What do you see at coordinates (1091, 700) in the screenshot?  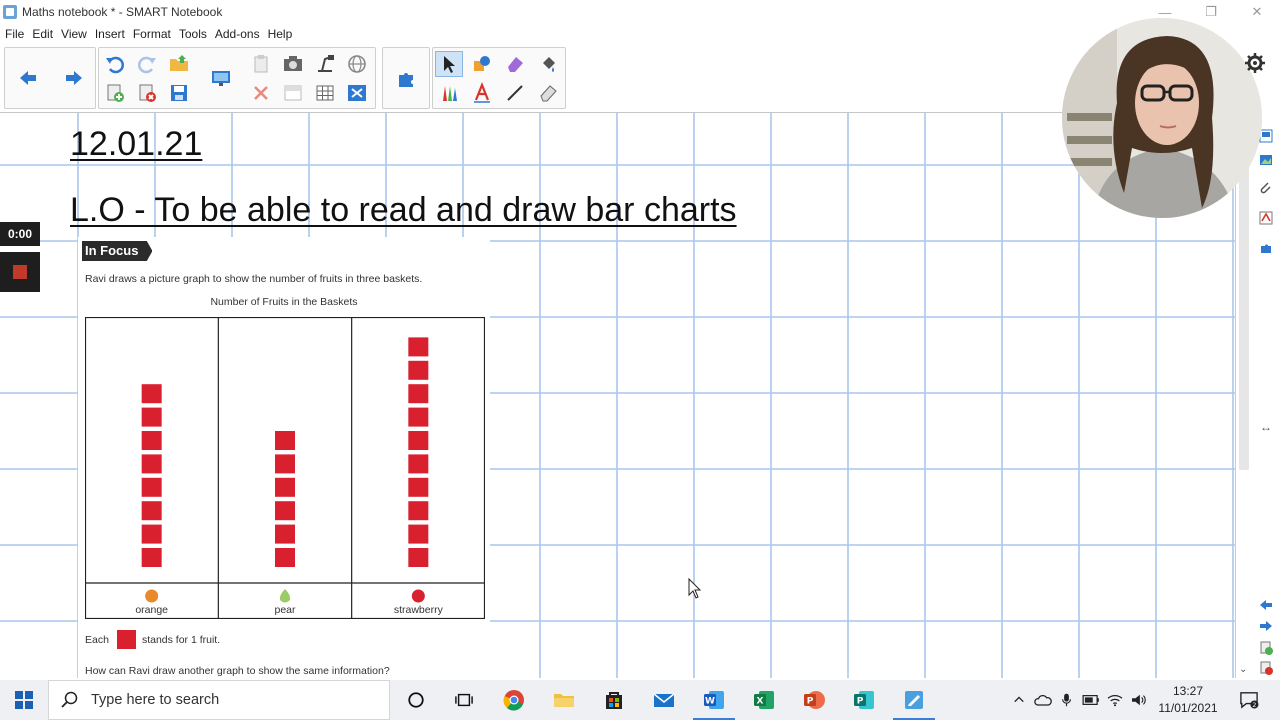 I see `device-tray-button` at bounding box center [1091, 700].